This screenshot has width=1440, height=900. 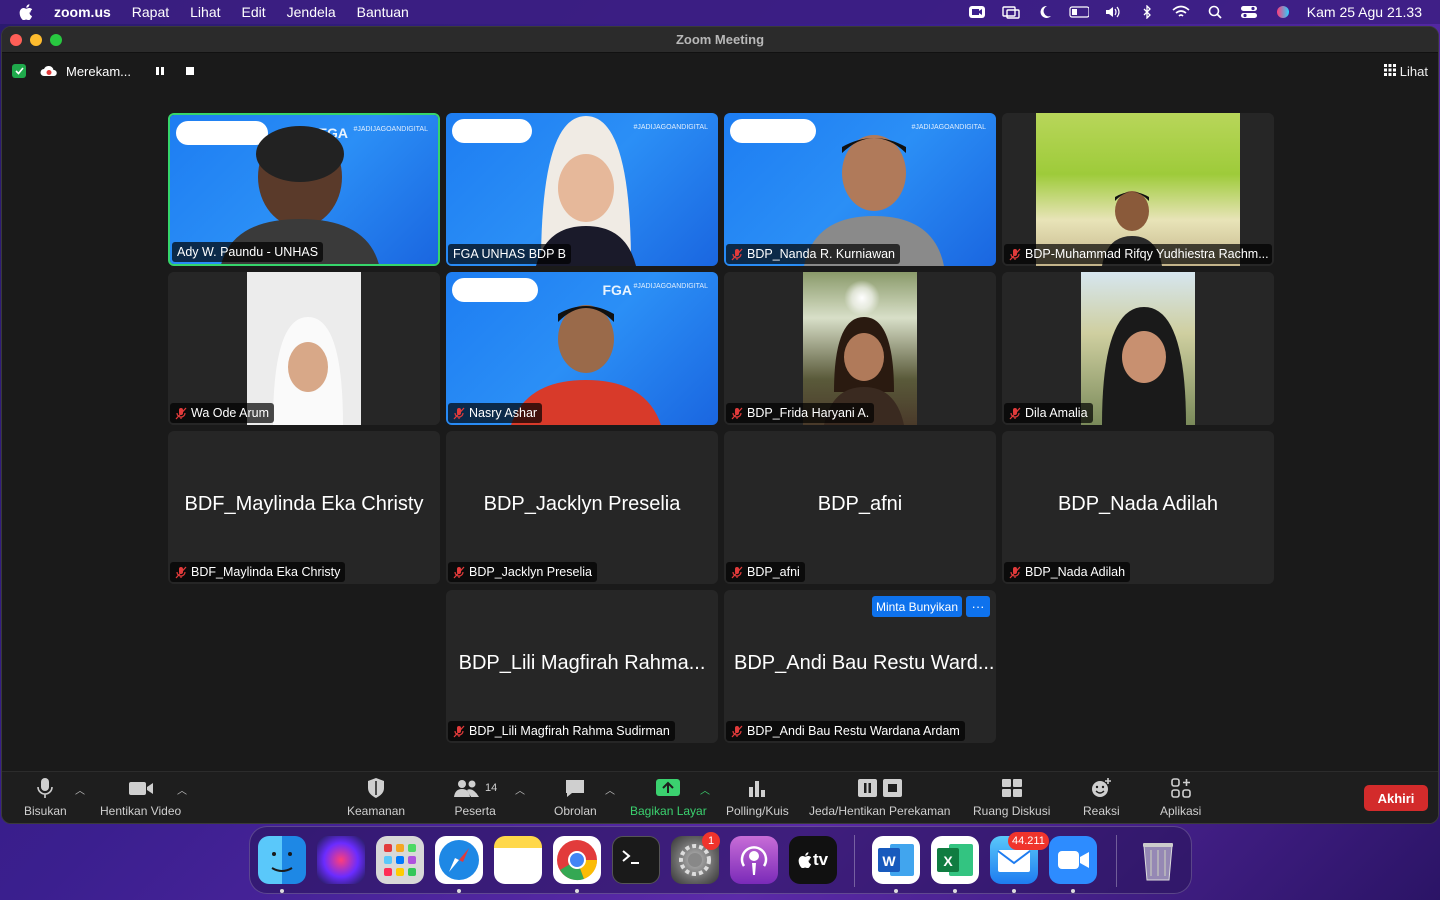 I want to click on zoom-status-icon, so click(x=977, y=12).